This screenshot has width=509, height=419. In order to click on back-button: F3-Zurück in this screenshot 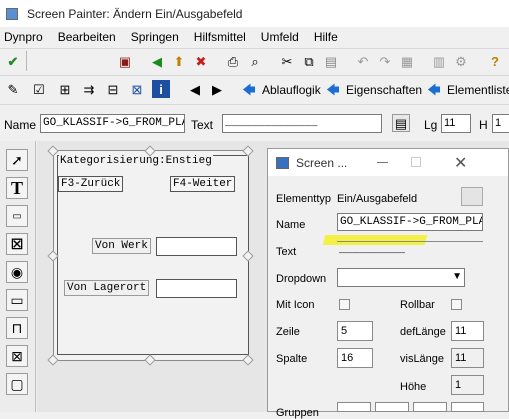, I will do `click(91, 184)`.